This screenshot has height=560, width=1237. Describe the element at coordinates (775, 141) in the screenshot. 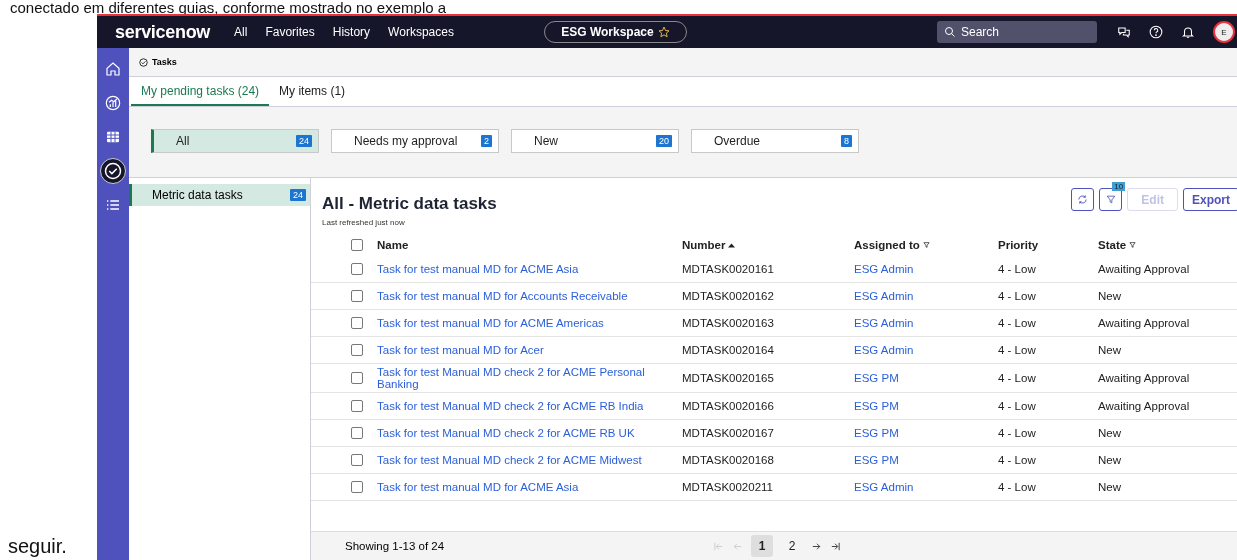

I see `filter-card: Overdue 8` at that location.